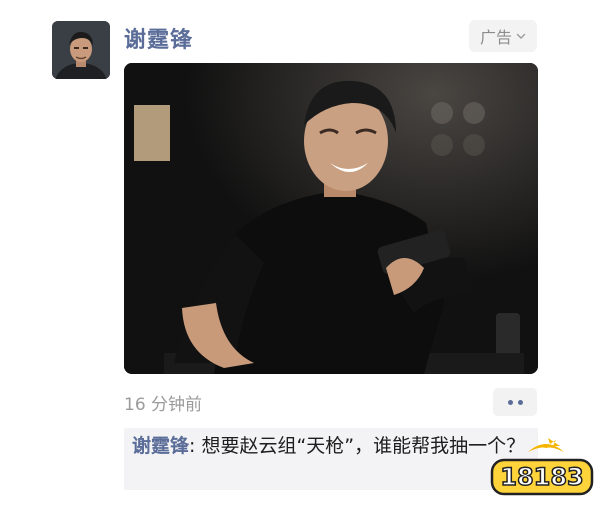 Image resolution: width=600 pixels, height=511 pixels. I want to click on chevron-down-icon, so click(521, 36).